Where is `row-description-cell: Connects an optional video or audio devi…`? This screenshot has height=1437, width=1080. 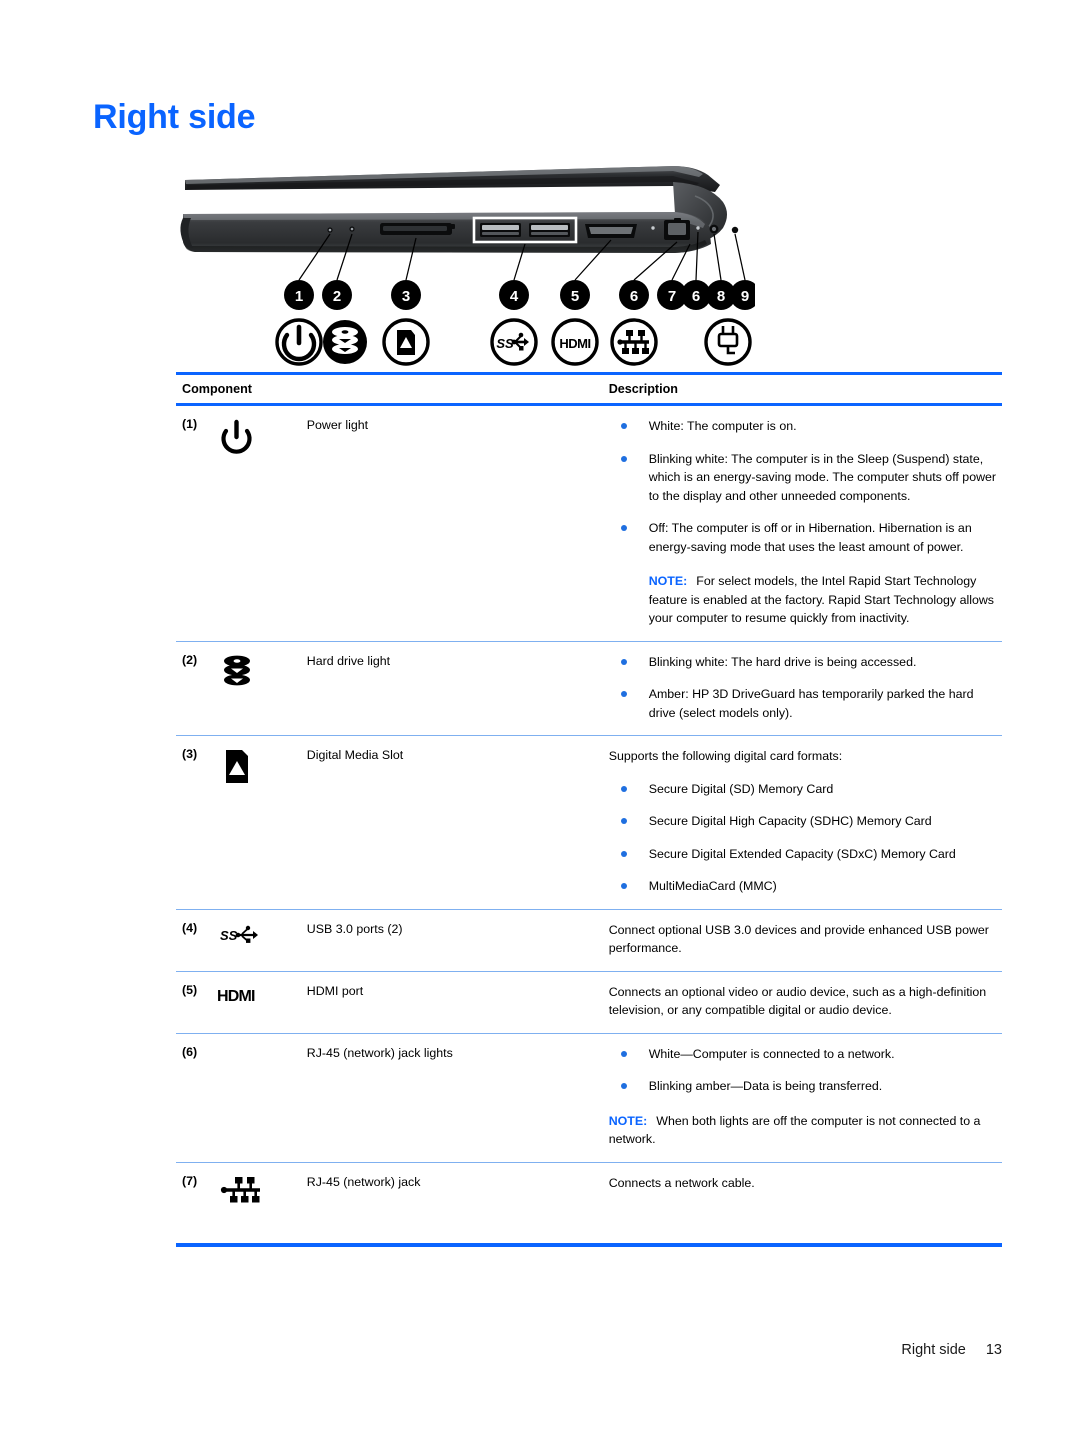 row-description-cell: Connects an optional video or audio devi… is located at coordinates (805, 1002).